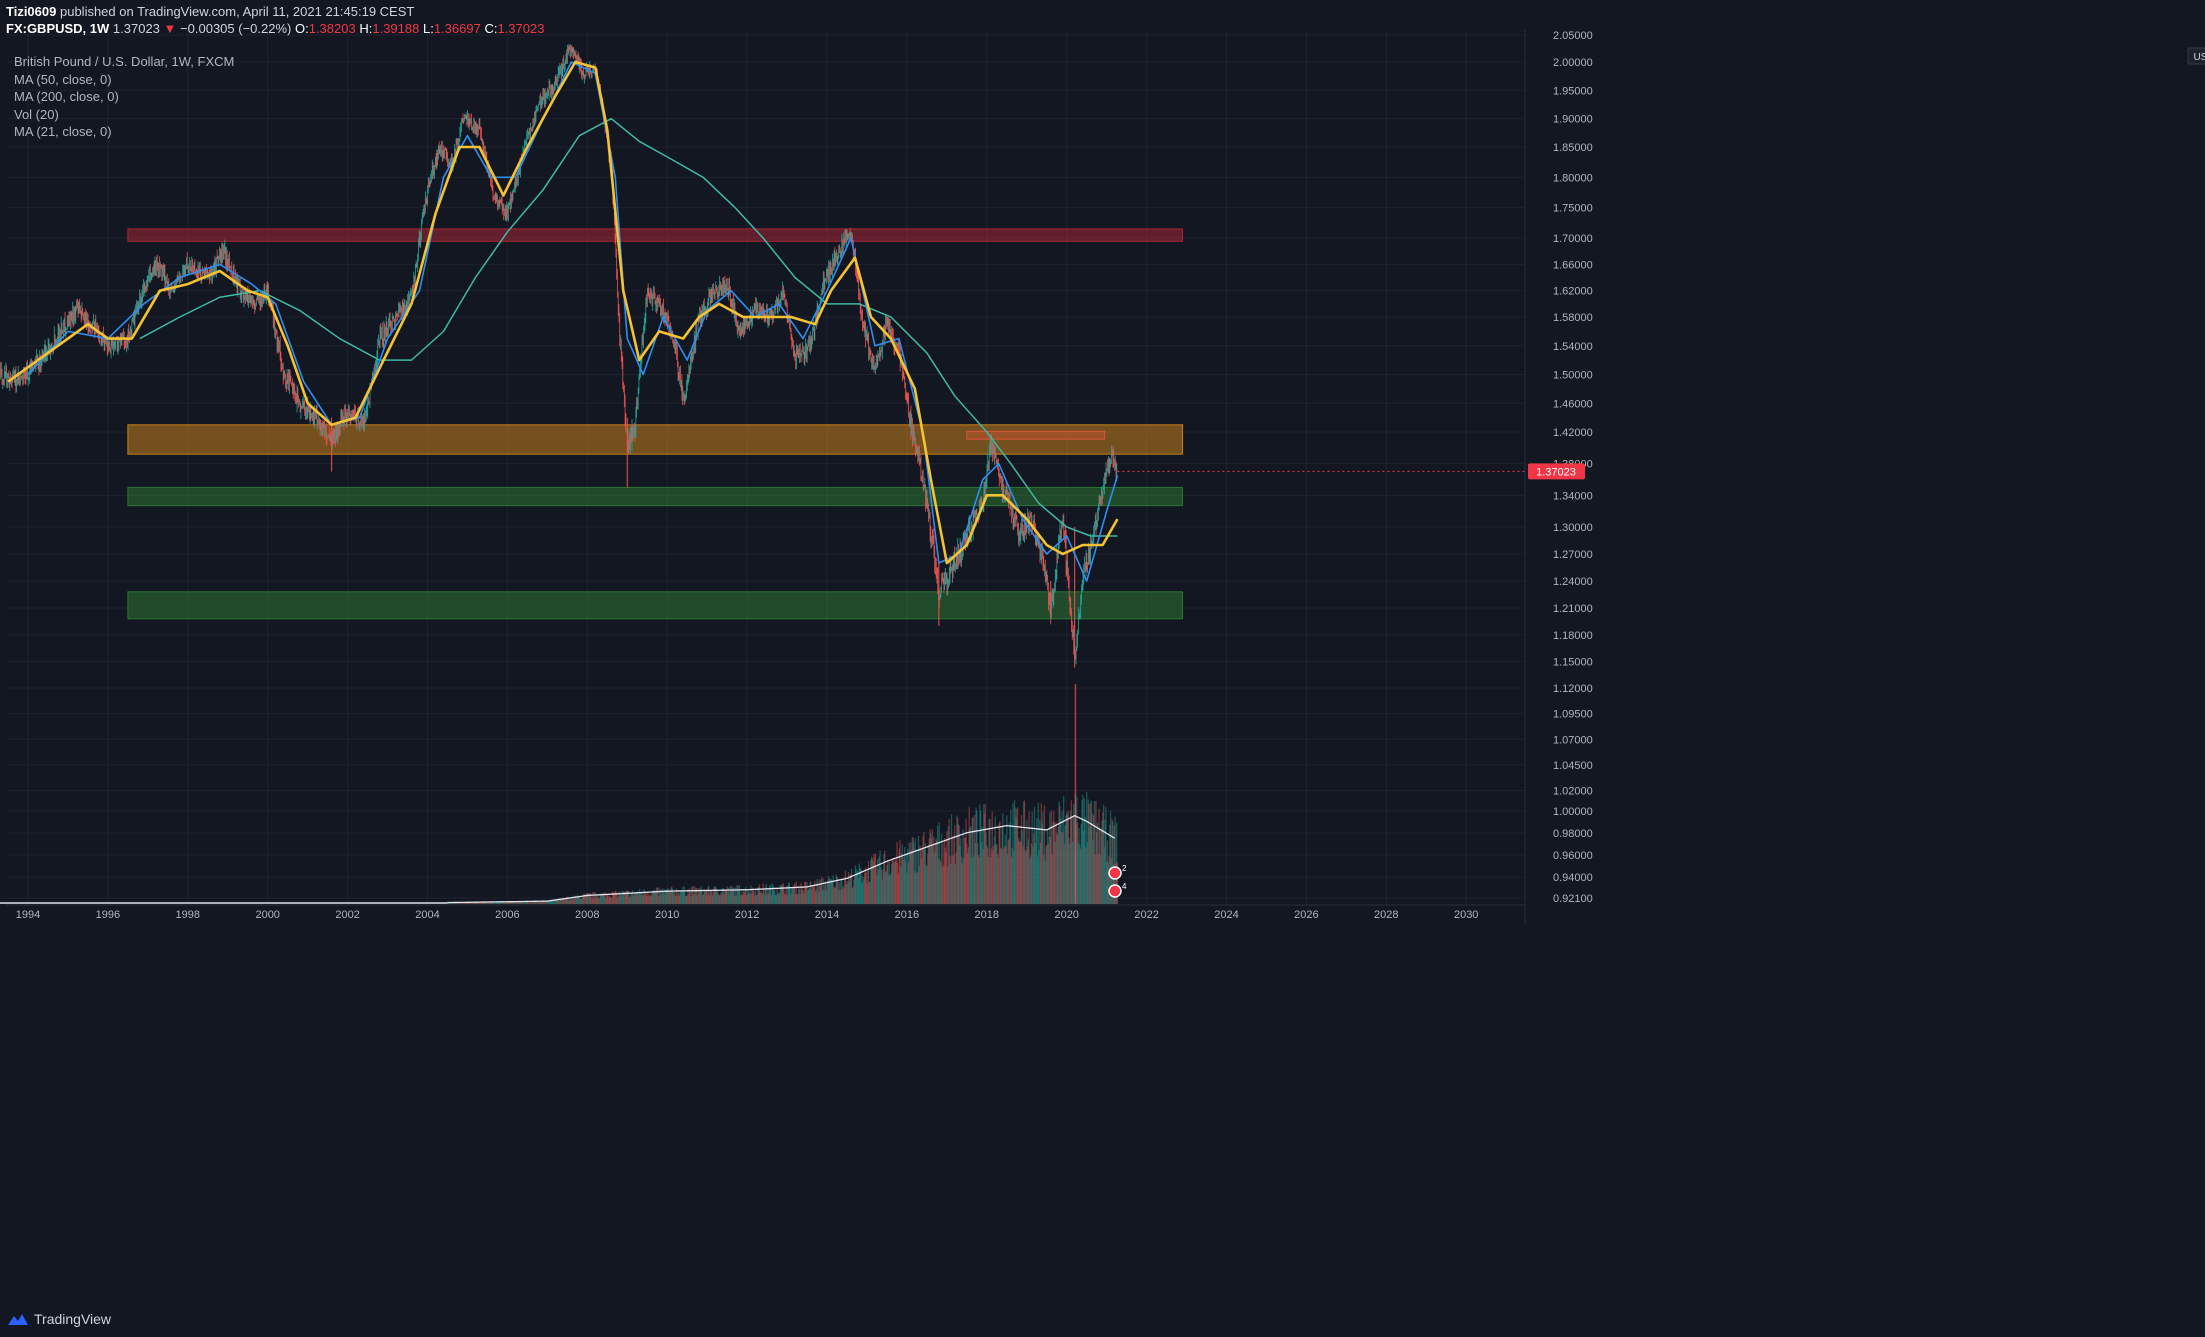  What do you see at coordinates (507, 915) in the screenshot?
I see `x-tick-label: 2006` at bounding box center [507, 915].